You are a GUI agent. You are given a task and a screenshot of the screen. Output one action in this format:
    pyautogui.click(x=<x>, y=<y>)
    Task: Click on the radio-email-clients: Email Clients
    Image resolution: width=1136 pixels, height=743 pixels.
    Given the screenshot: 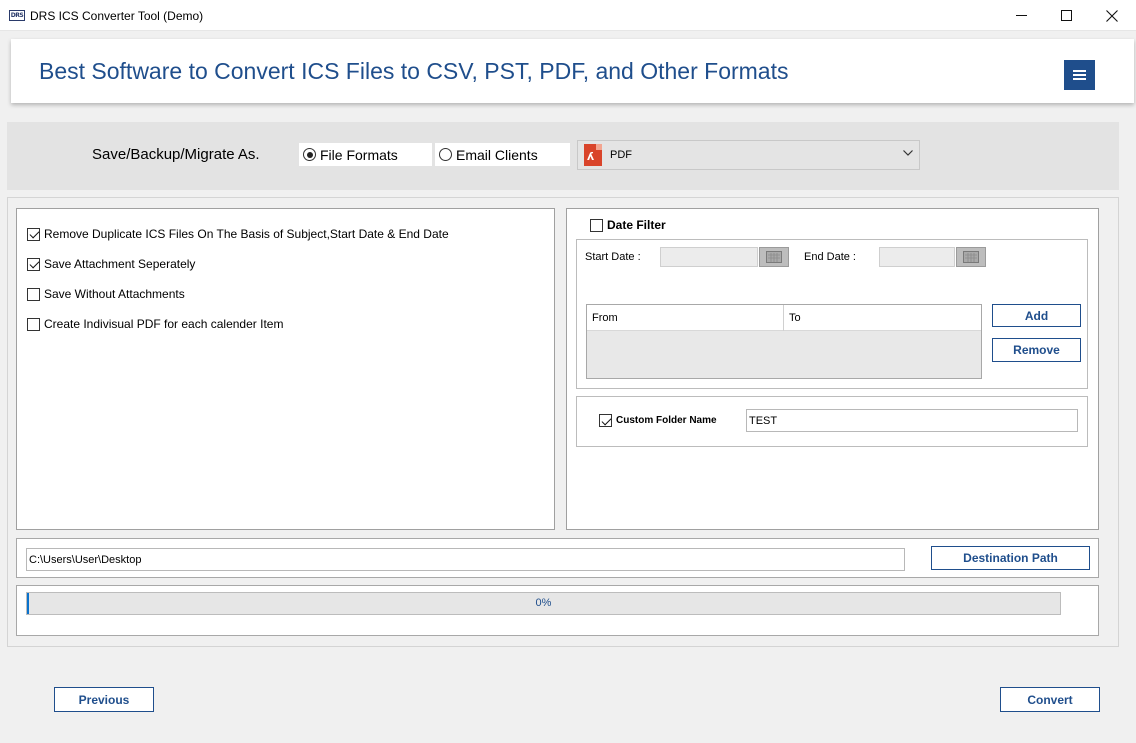 What is the action you would take?
    pyautogui.click(x=502, y=154)
    